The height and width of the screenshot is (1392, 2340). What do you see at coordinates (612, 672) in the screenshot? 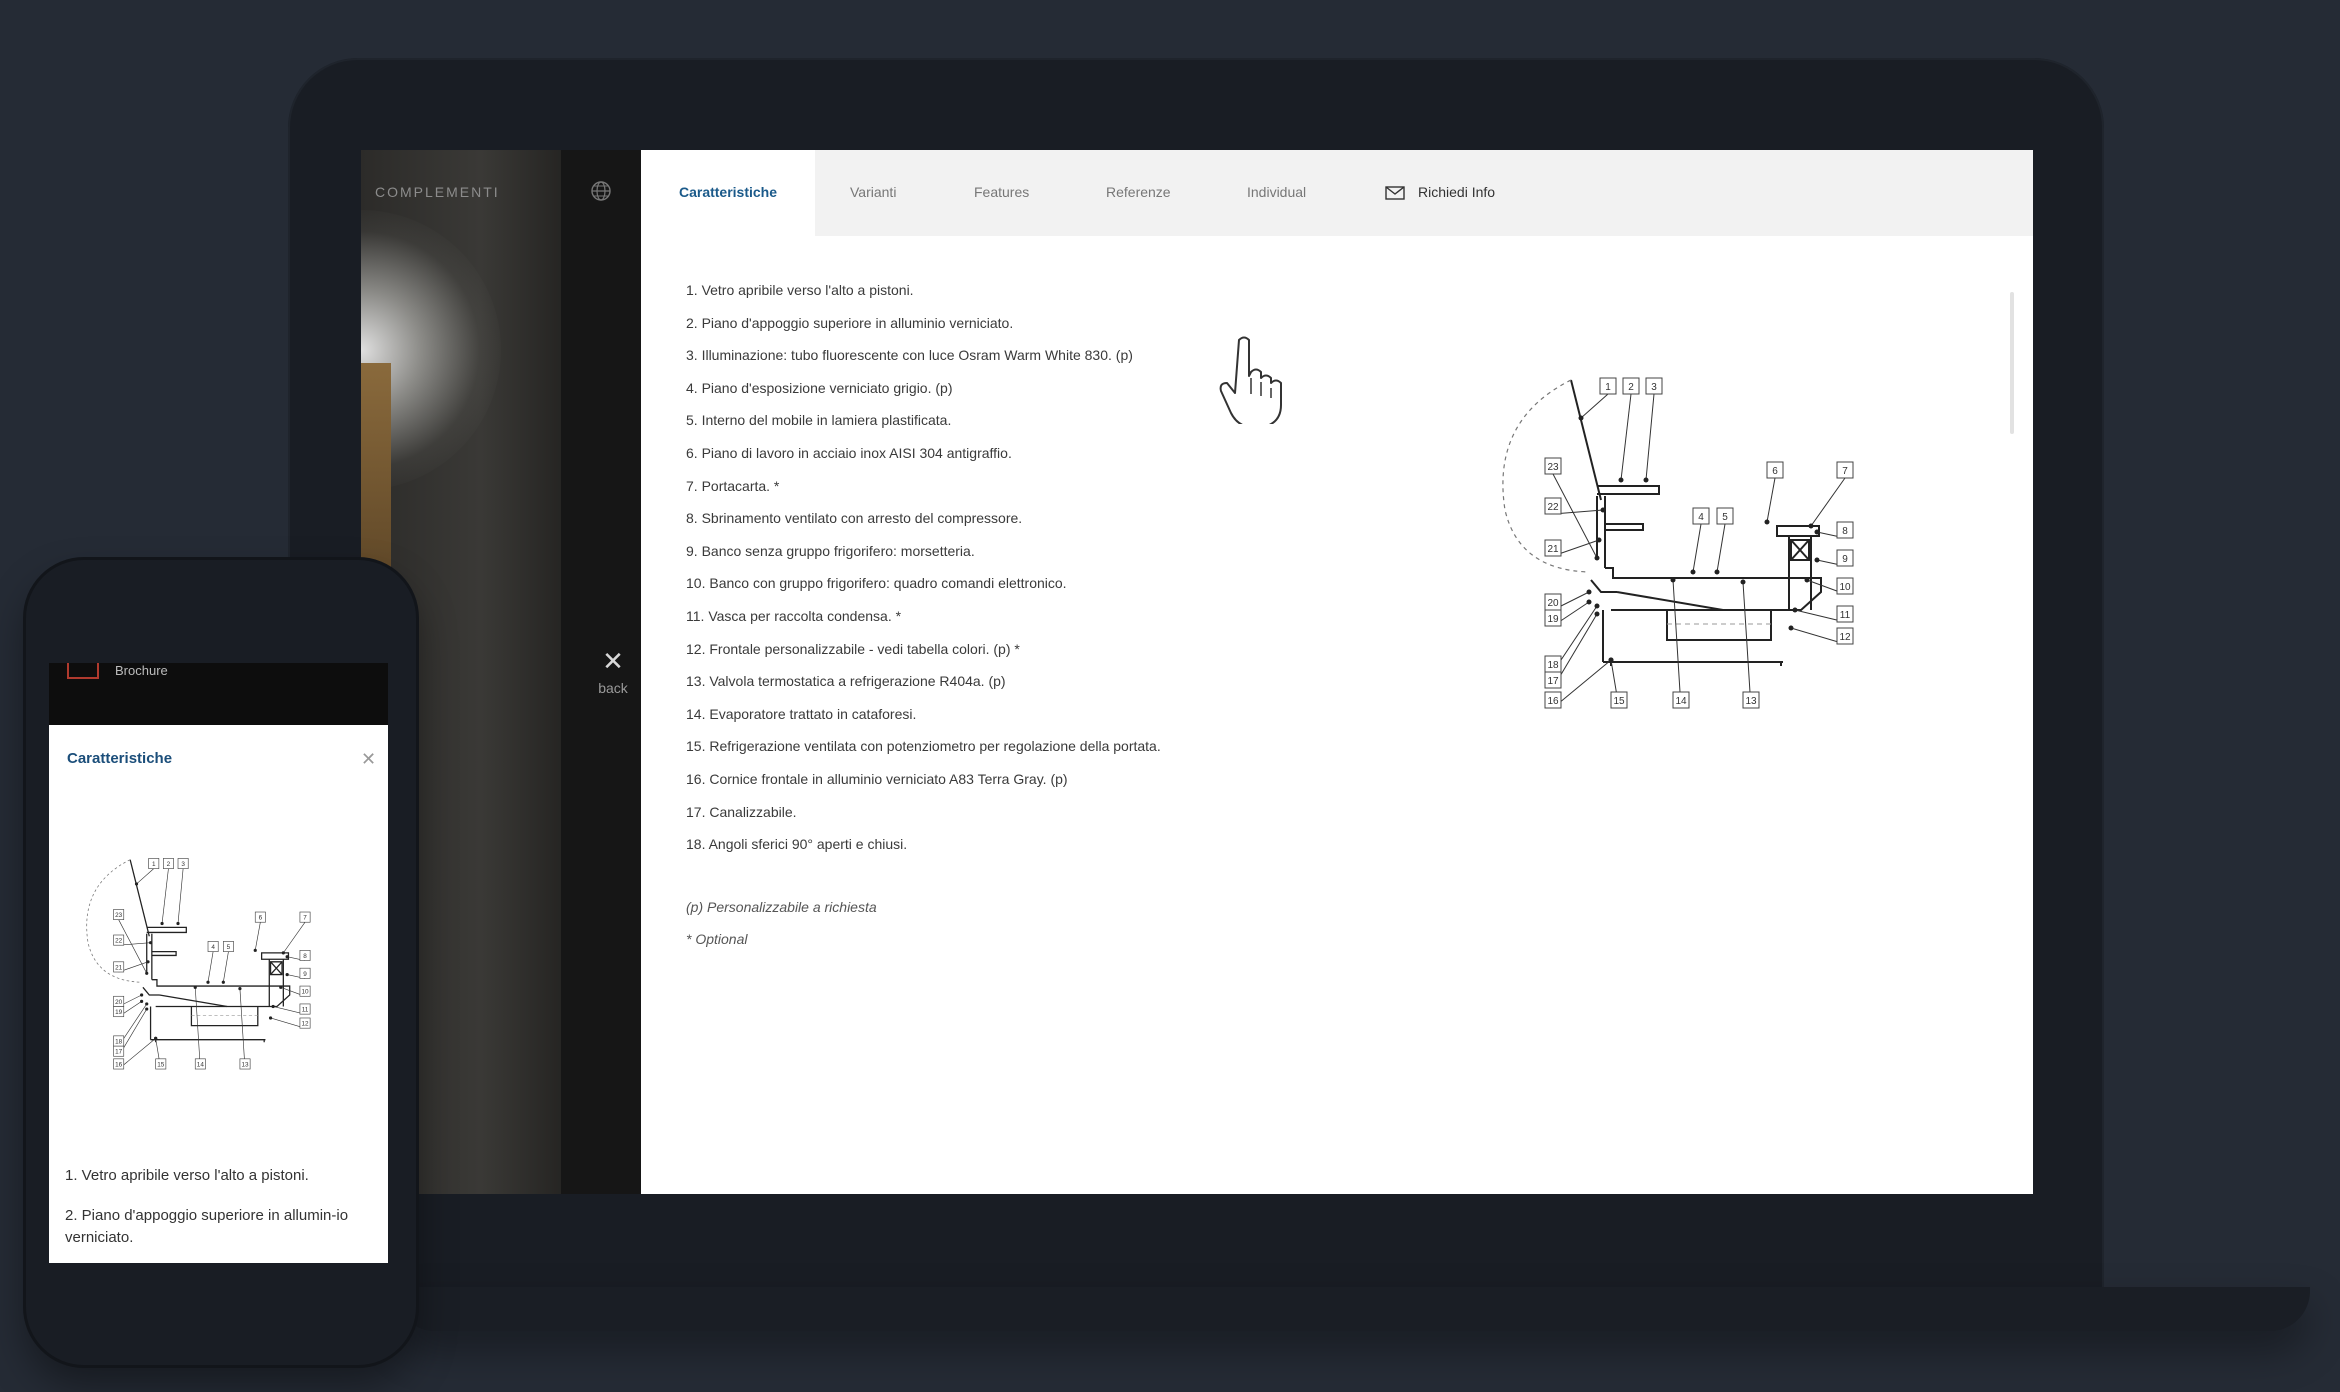
I see `back-button: ✕ back` at bounding box center [612, 672].